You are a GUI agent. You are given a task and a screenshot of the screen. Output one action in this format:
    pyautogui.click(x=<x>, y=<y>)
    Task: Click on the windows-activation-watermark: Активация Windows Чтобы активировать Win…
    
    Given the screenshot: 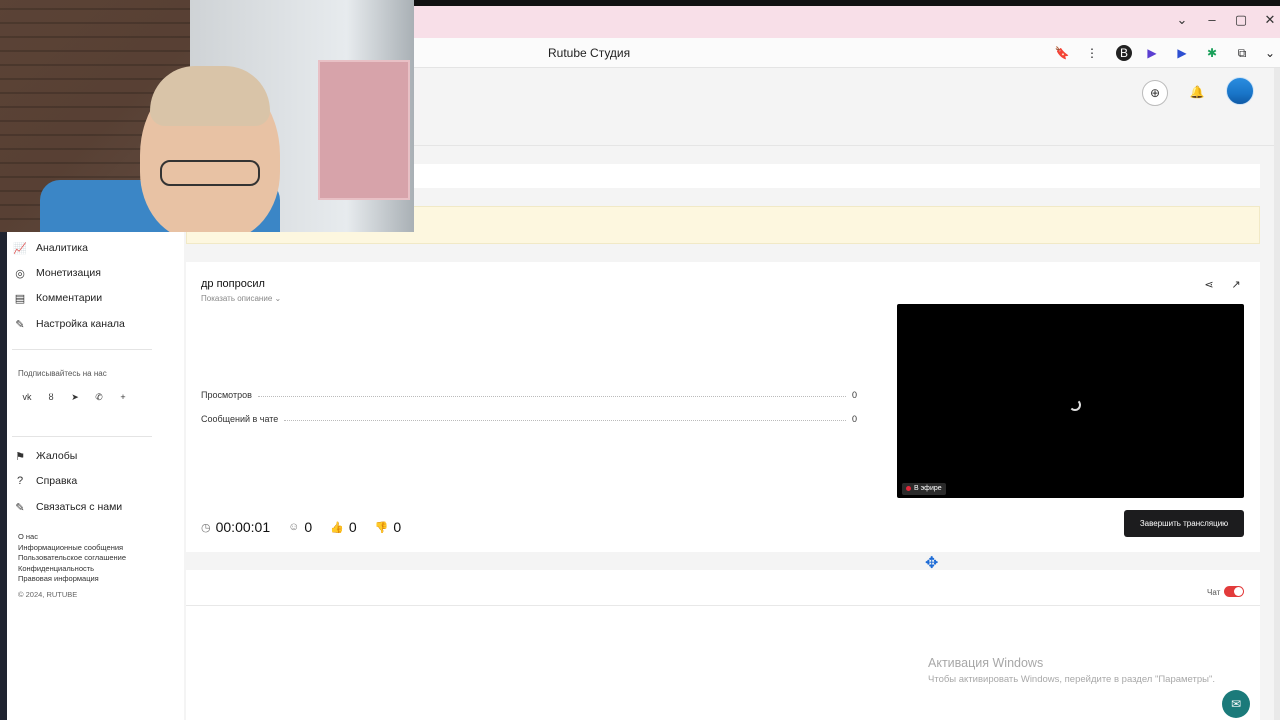 What is the action you would take?
    pyautogui.click(x=1071, y=670)
    